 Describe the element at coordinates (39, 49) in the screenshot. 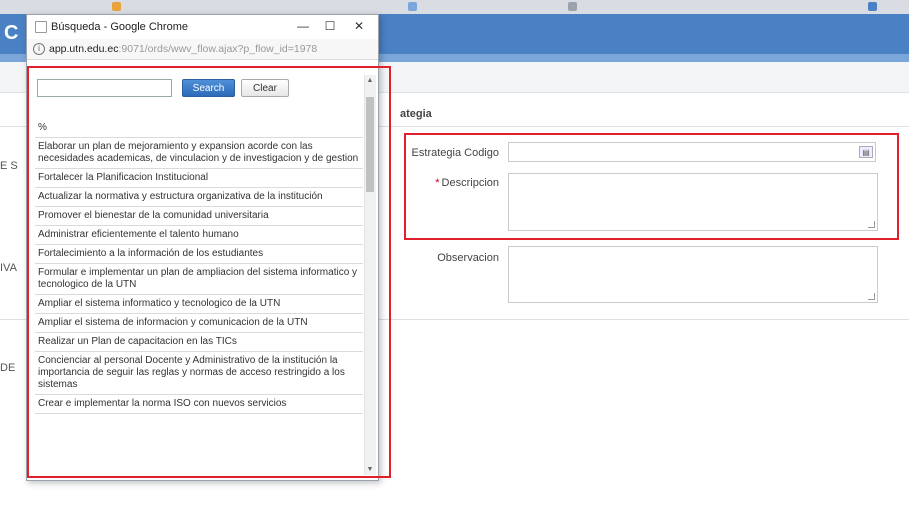

I see `info-icon: i` at that location.